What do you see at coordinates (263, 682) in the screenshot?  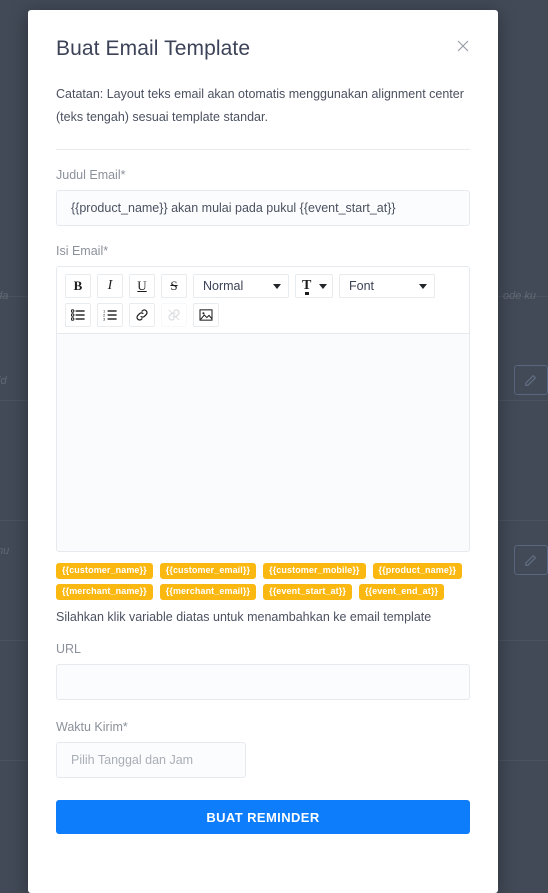 I see `url-input` at bounding box center [263, 682].